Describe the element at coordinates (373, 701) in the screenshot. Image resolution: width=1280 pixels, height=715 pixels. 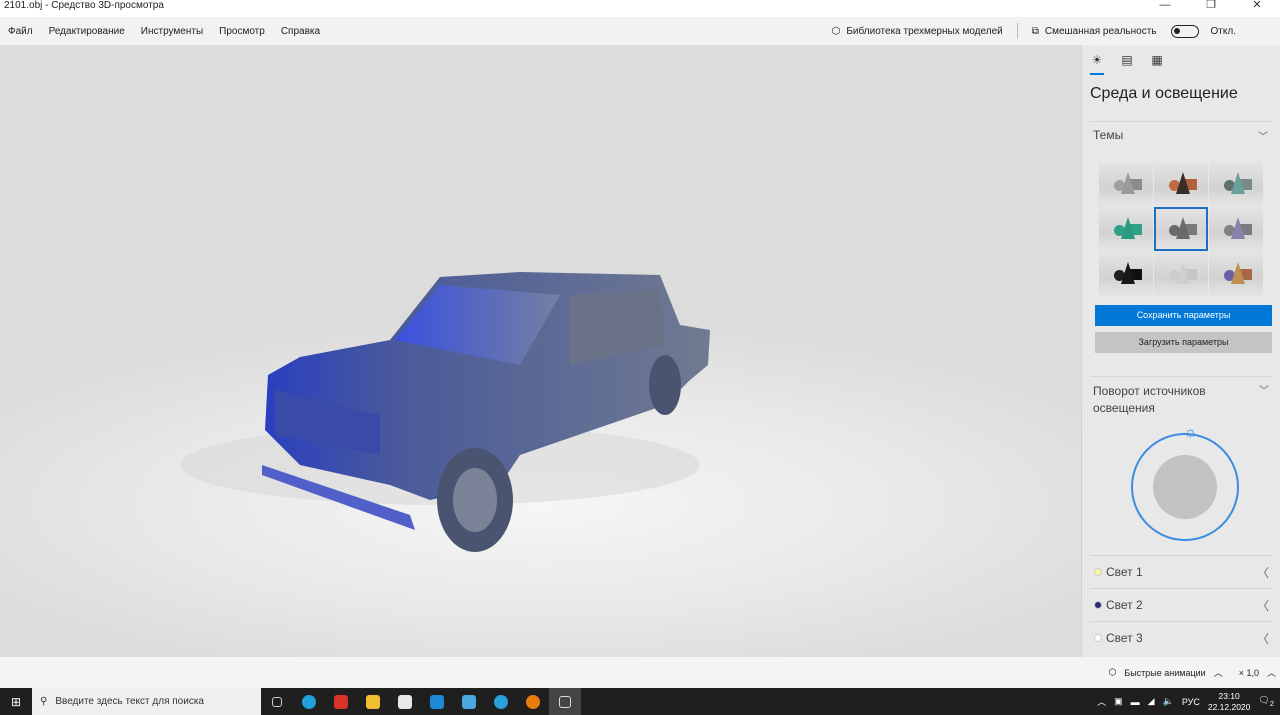
I see `file-explorer-icon` at that location.